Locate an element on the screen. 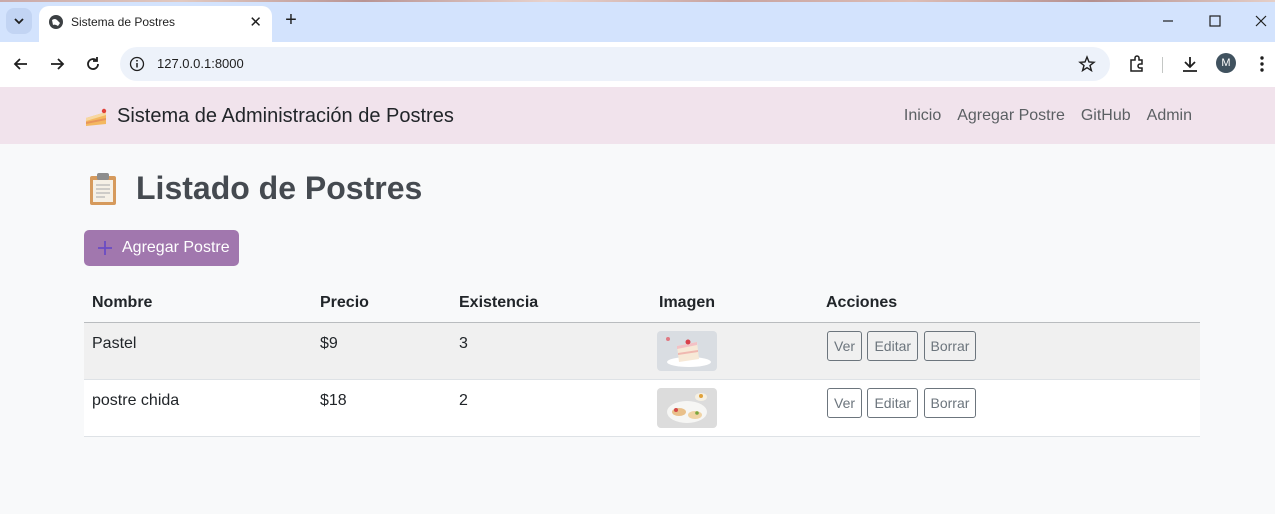 Image resolution: width=1275 pixels, height=514 pixels. bookmark-star-icon is located at coordinates (1087, 64).